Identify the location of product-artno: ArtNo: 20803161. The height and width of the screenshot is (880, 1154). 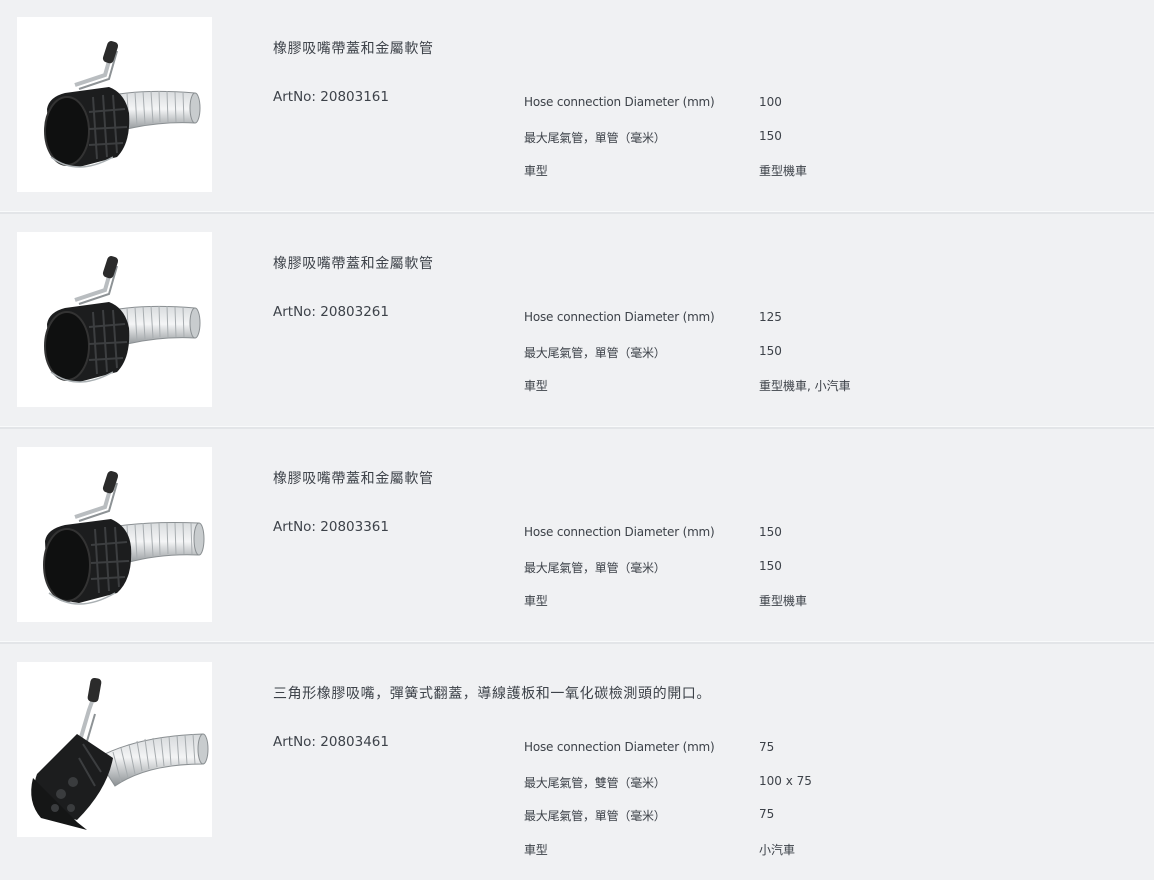
(331, 97).